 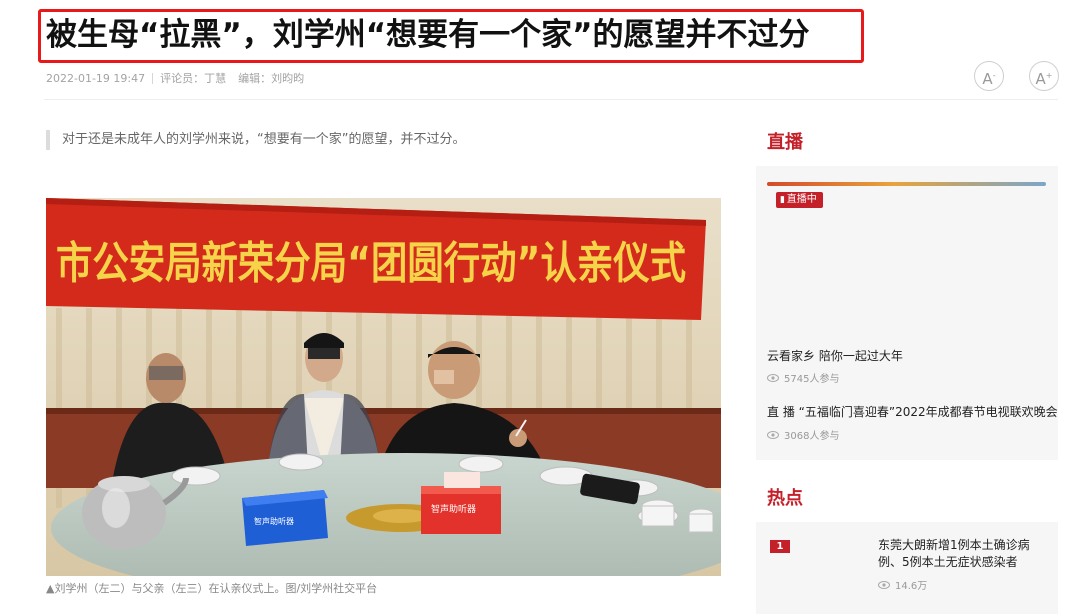 What do you see at coordinates (780, 546) in the screenshot?
I see `rank-badge: 1` at bounding box center [780, 546].